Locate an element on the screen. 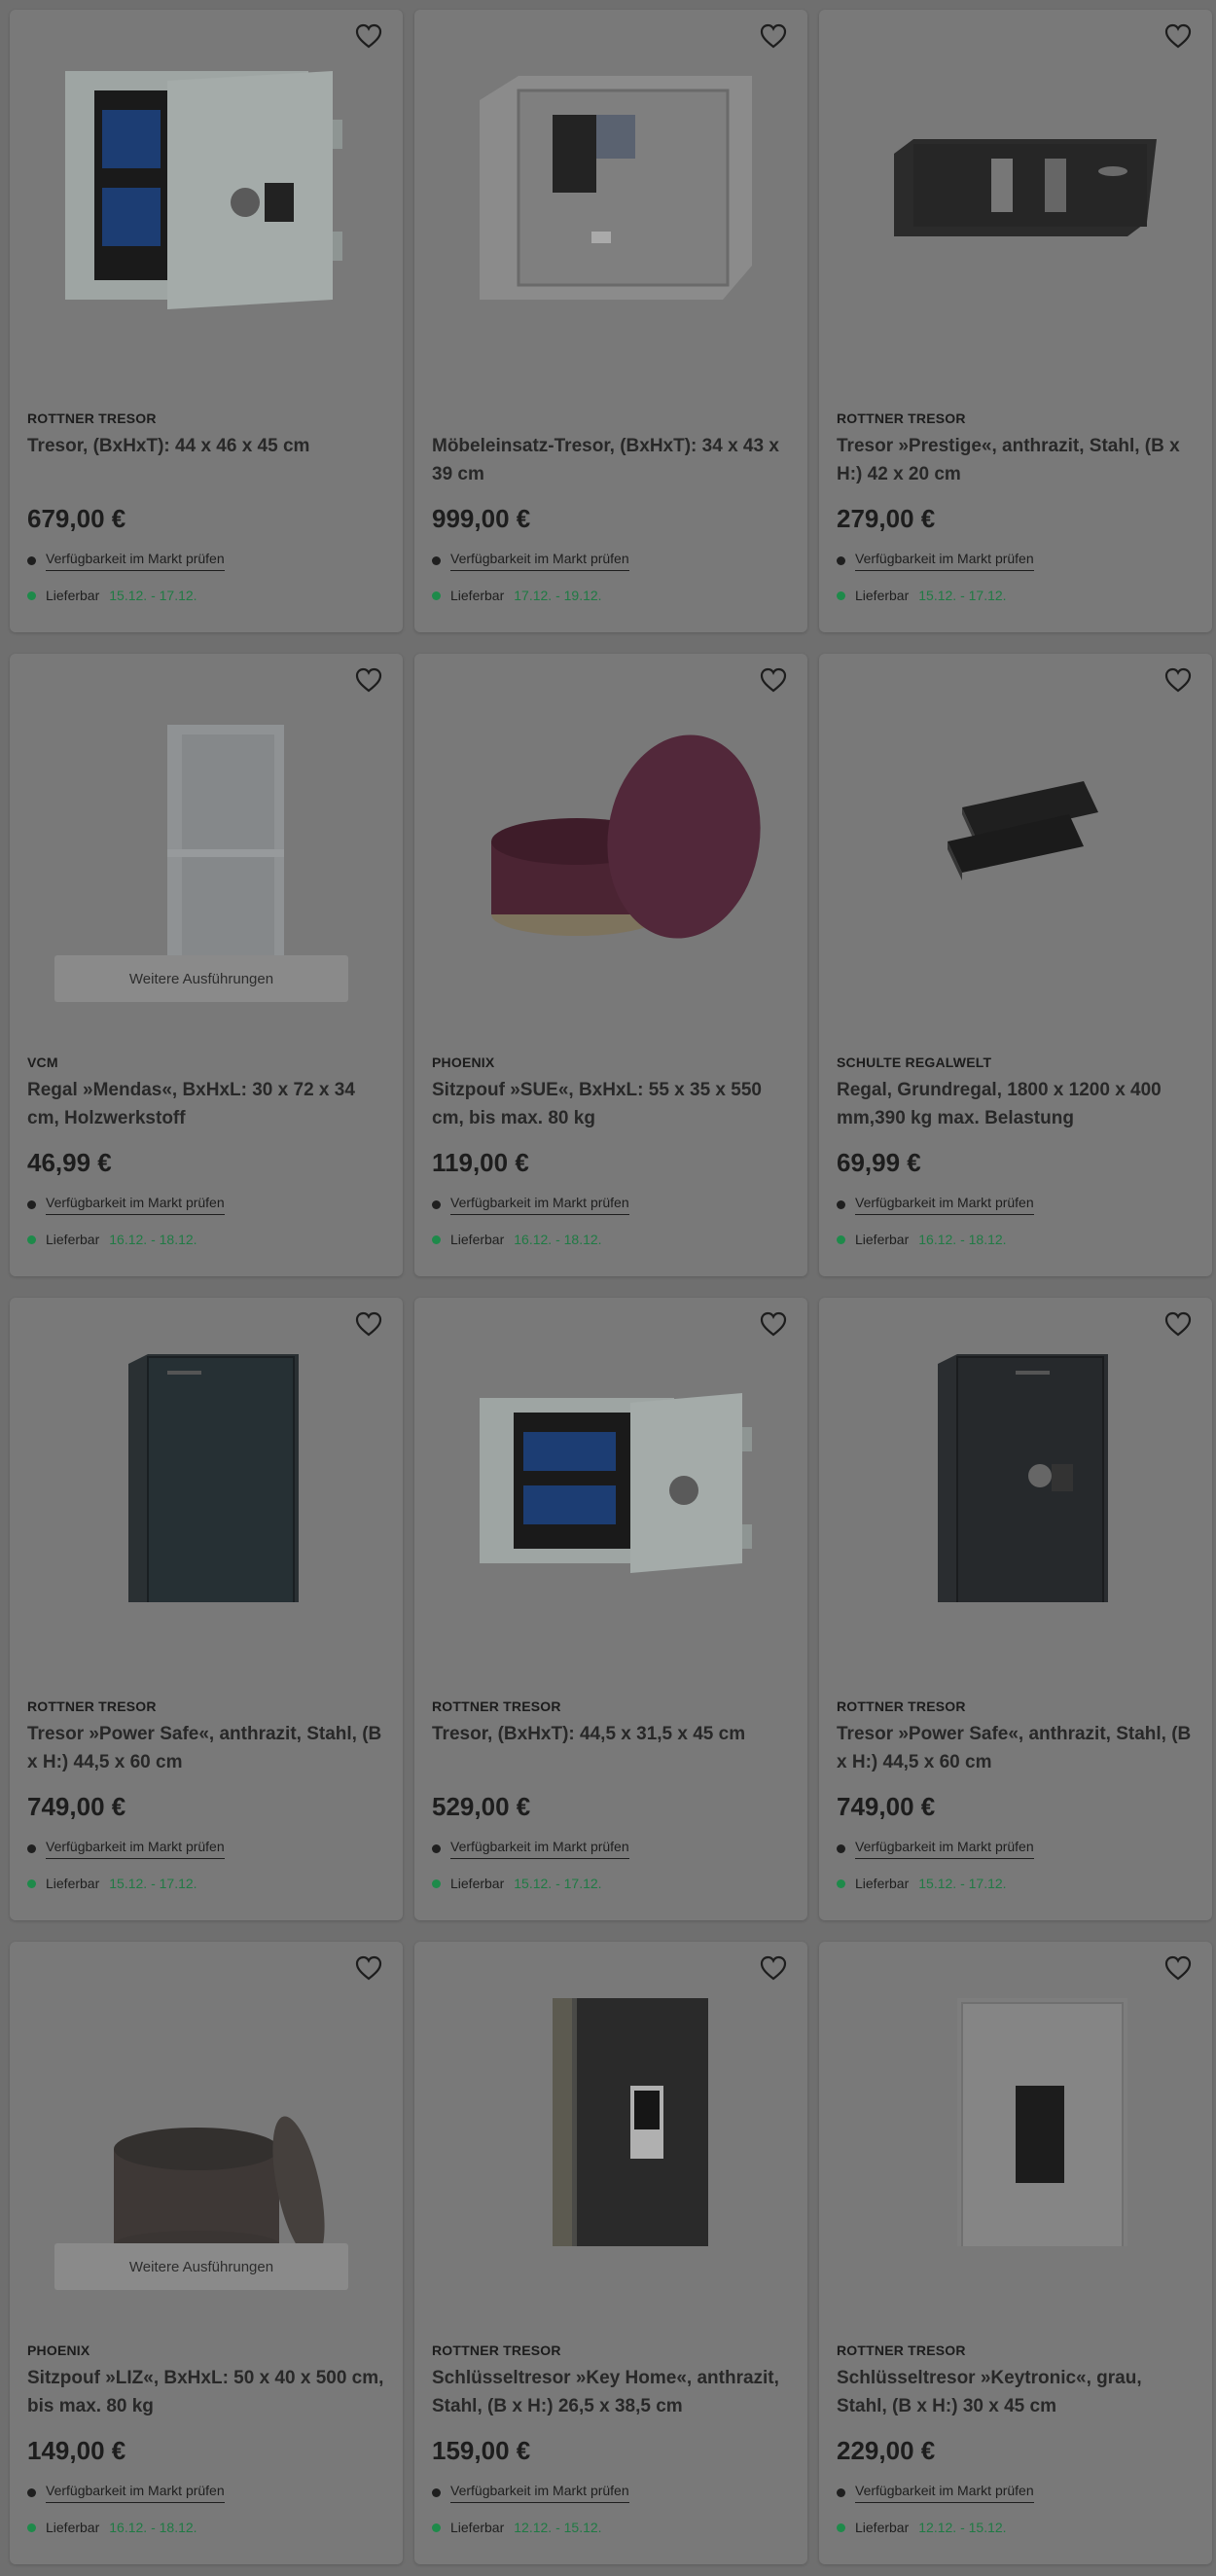 The height and width of the screenshot is (2576, 1216). tall-anthracite-safe-keypad-icon is located at coordinates (1023, 1477).